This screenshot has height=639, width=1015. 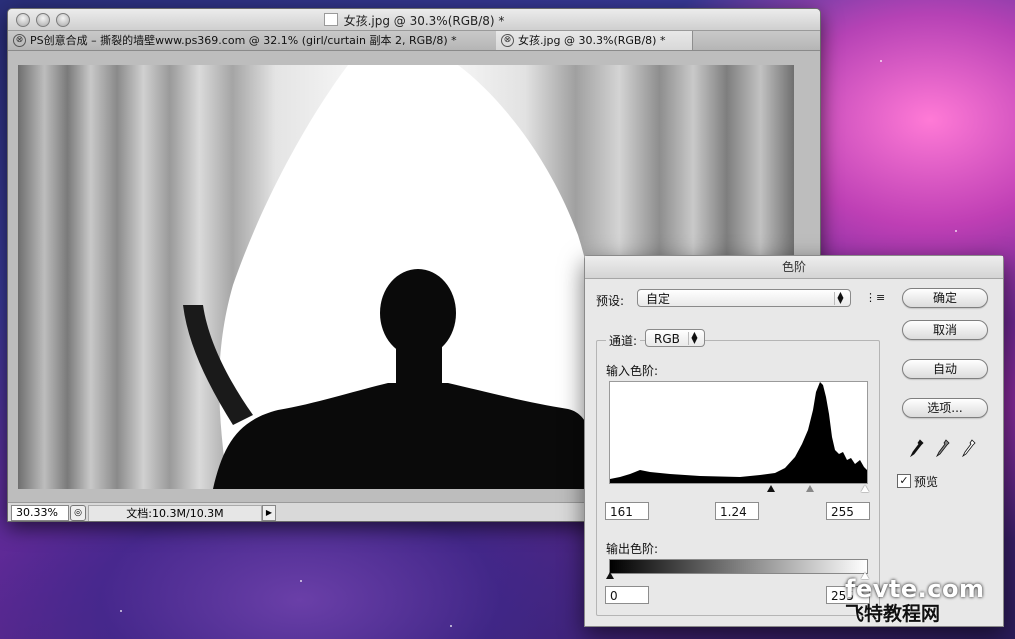 I want to click on channel-value: RGB, so click(x=667, y=339).